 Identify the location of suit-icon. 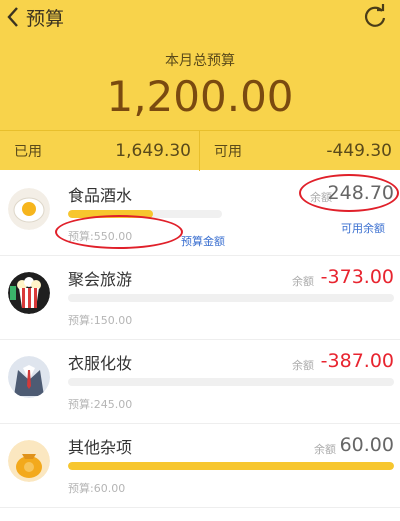
(29, 377).